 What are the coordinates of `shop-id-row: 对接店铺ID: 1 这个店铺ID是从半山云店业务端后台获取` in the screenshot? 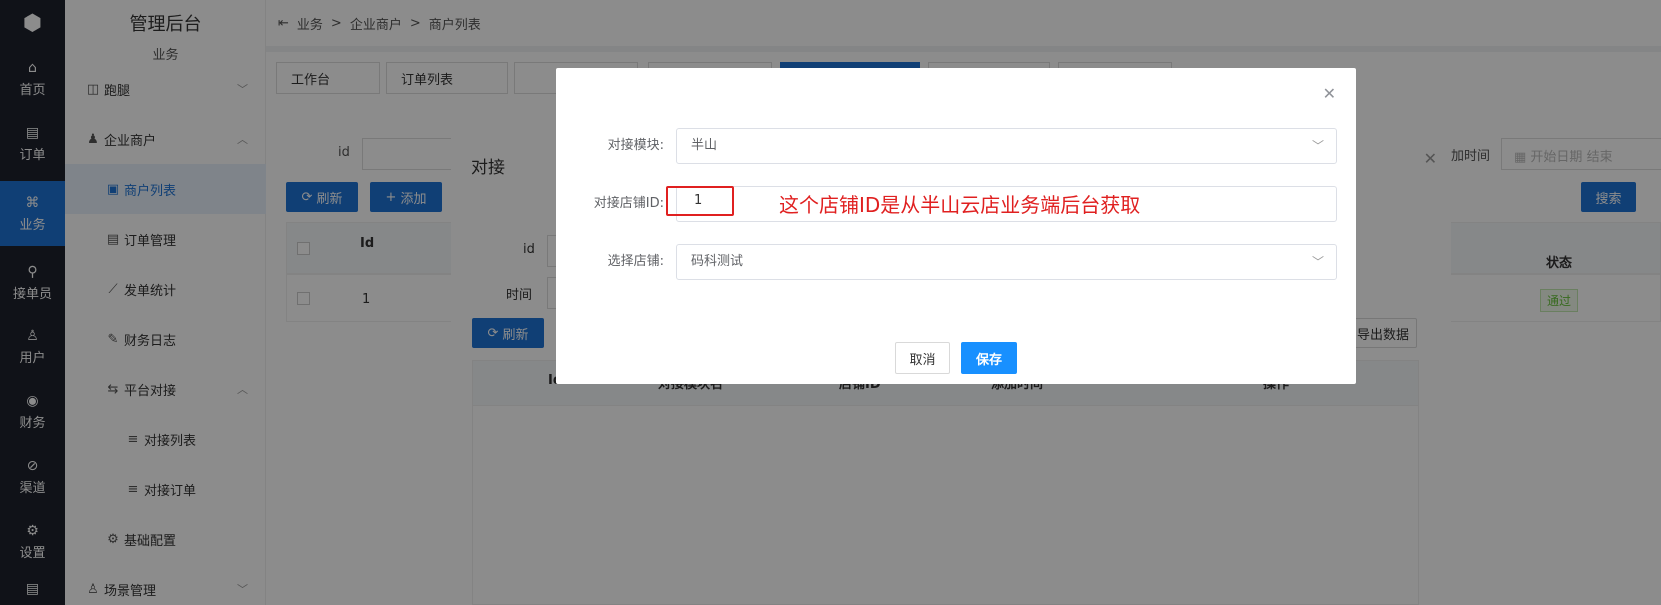 It's located at (956, 204).